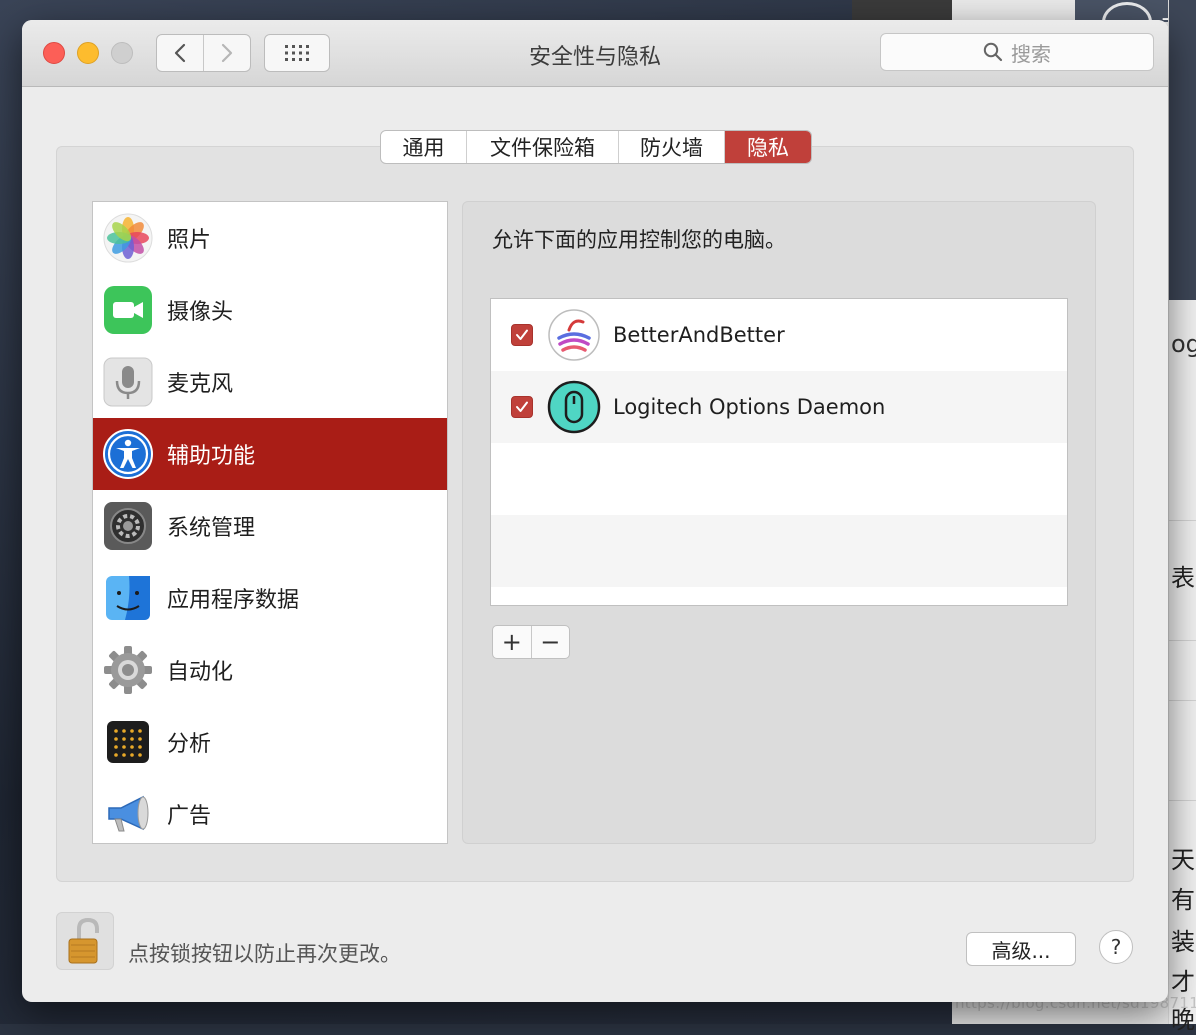 Image resolution: width=1196 pixels, height=1035 pixels. I want to click on unlocked-padlock-icon, so click(83, 940).